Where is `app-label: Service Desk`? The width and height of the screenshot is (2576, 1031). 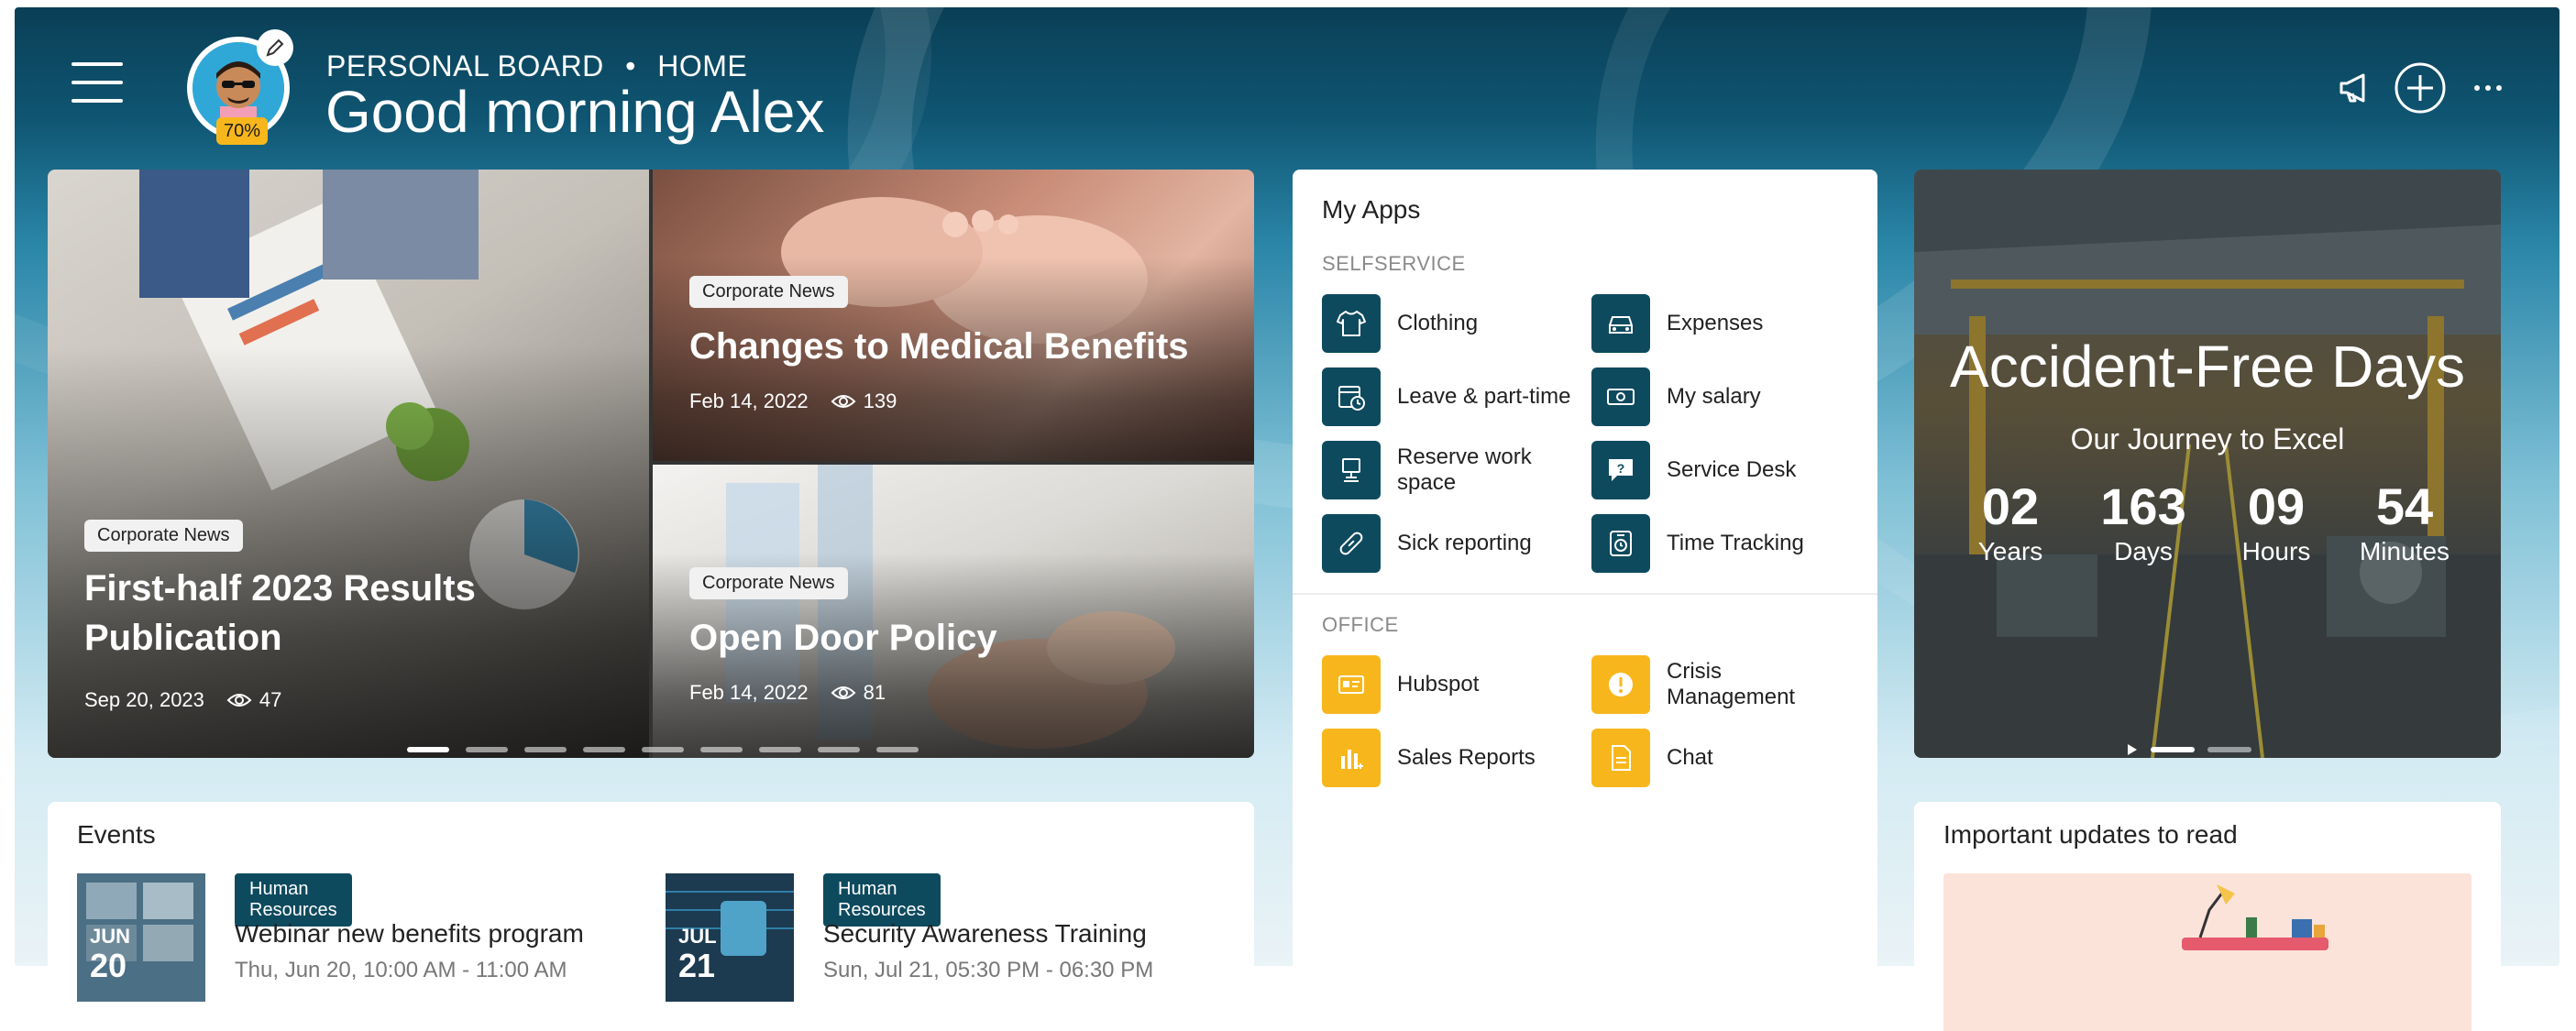
app-label: Service Desk is located at coordinates (1732, 469).